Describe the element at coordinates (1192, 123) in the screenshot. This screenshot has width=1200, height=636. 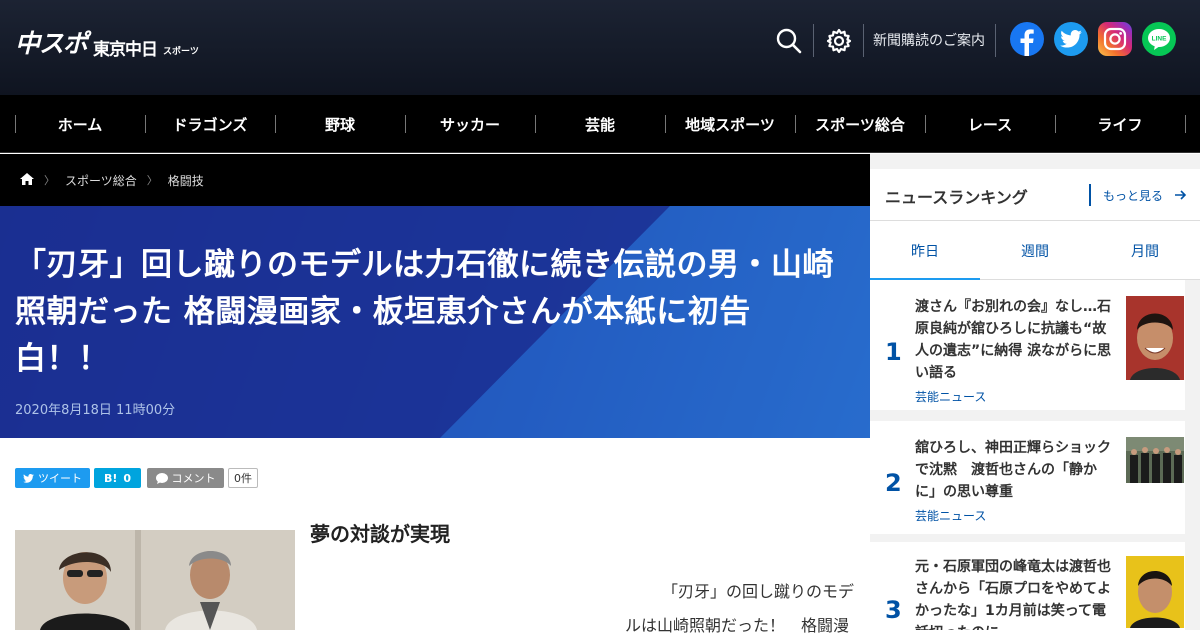
I see `nav-divider` at that location.